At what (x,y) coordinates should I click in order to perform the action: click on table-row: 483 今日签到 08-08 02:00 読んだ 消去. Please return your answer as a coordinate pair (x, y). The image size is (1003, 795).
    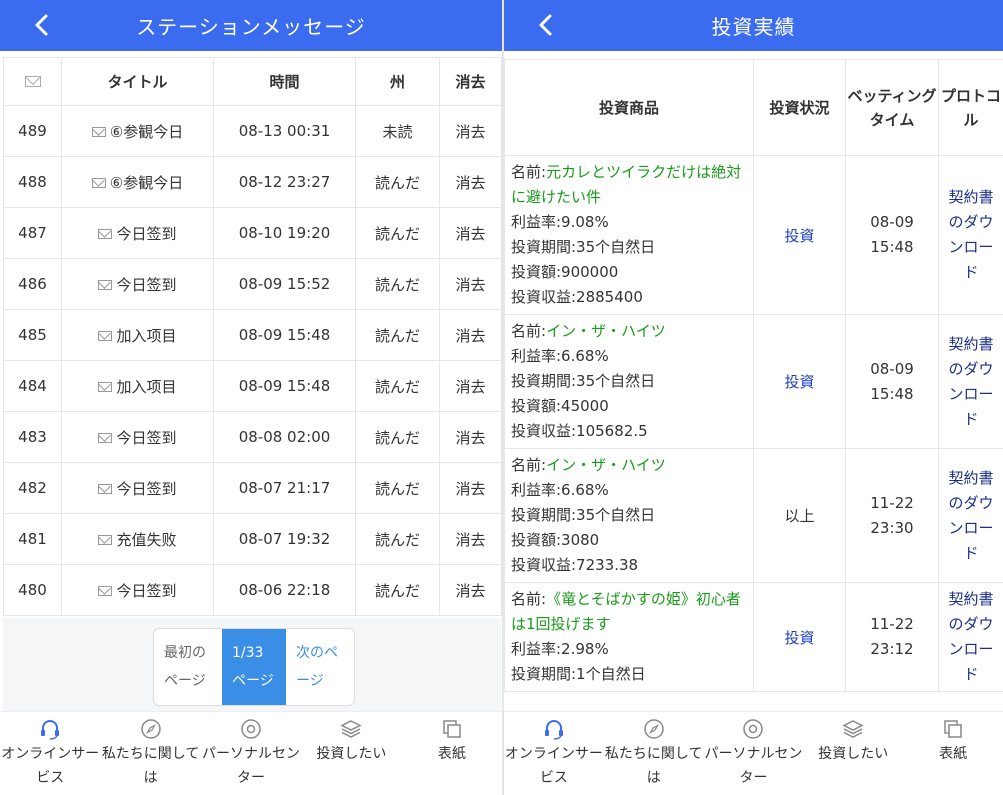
    Looking at the image, I should click on (252, 437).